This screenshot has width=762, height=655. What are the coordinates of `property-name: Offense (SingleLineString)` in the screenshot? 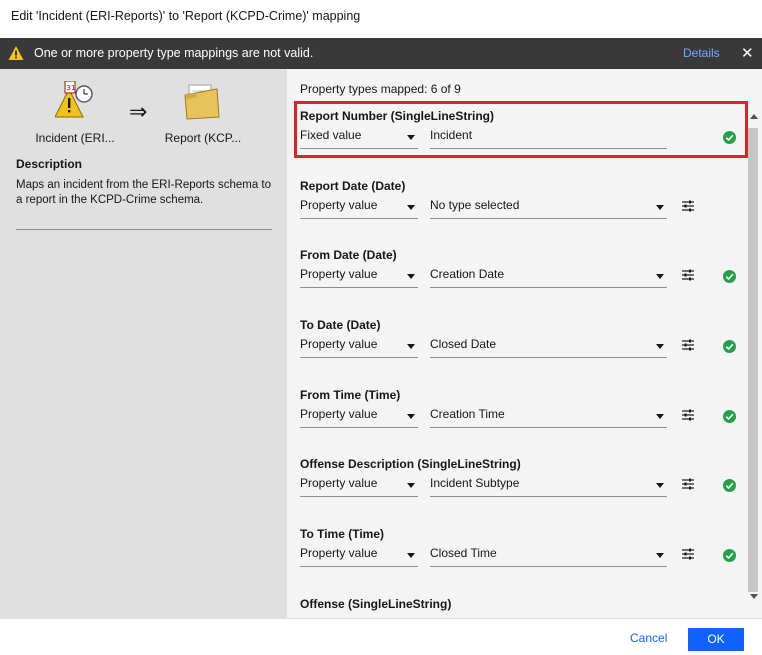 It's located at (376, 604).